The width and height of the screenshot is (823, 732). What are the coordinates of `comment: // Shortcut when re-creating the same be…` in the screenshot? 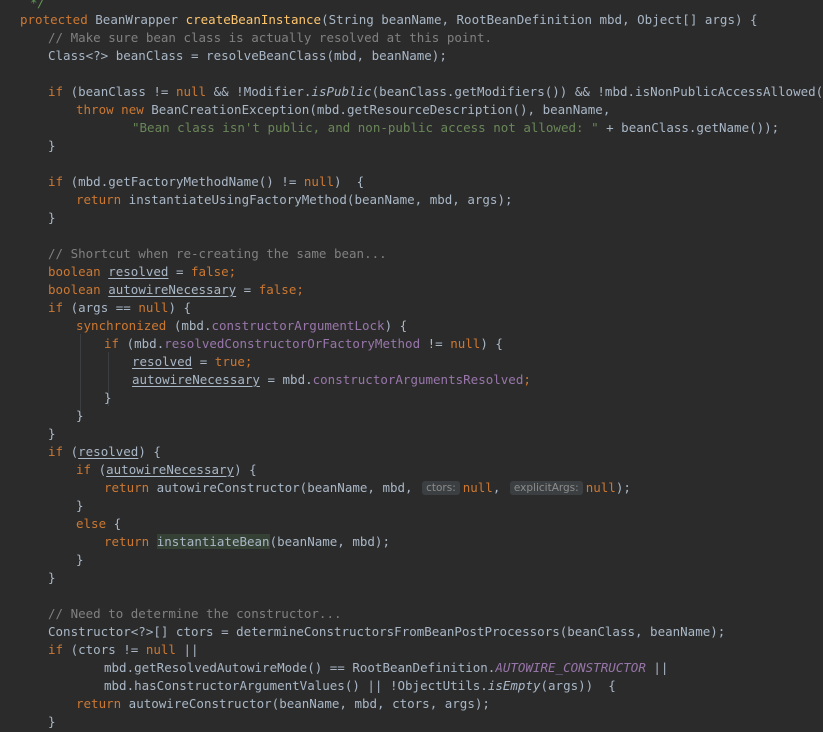 It's located at (217, 253).